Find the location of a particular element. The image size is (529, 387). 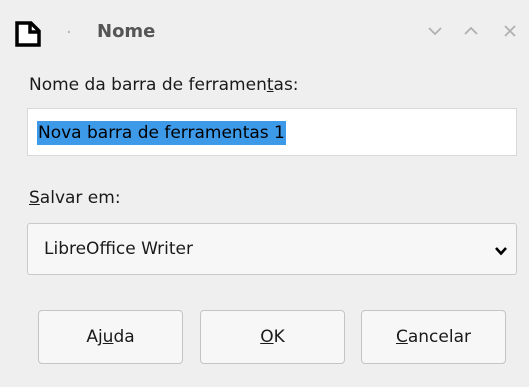

save-in-label: Salvar em: is located at coordinates (75, 198).